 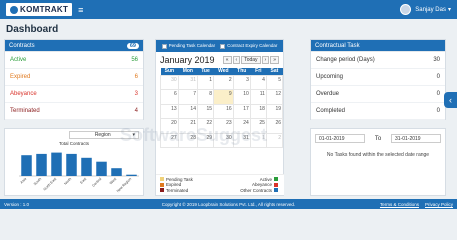 What do you see at coordinates (56, 164) in the screenshot?
I see `bar-north-east` at bounding box center [56, 164].